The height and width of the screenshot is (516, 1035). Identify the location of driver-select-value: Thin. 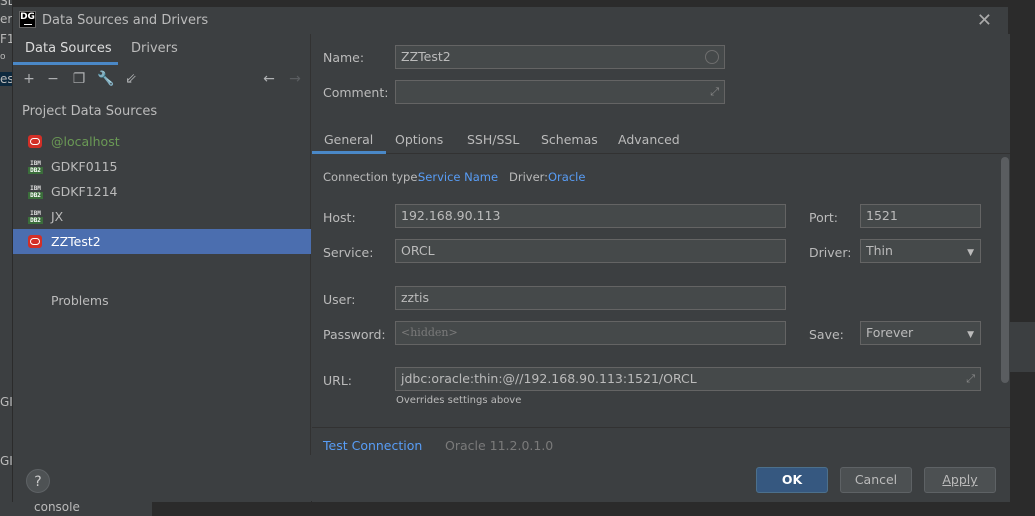
(879, 250).